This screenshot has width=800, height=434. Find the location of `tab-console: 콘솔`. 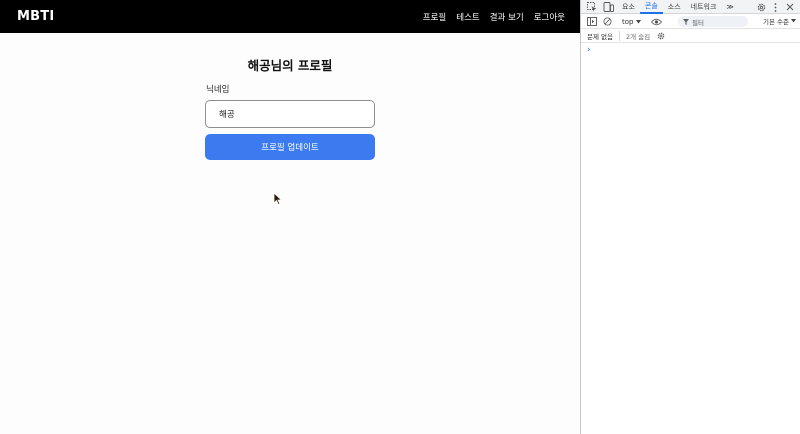

tab-console: 콘솔 is located at coordinates (651, 7).